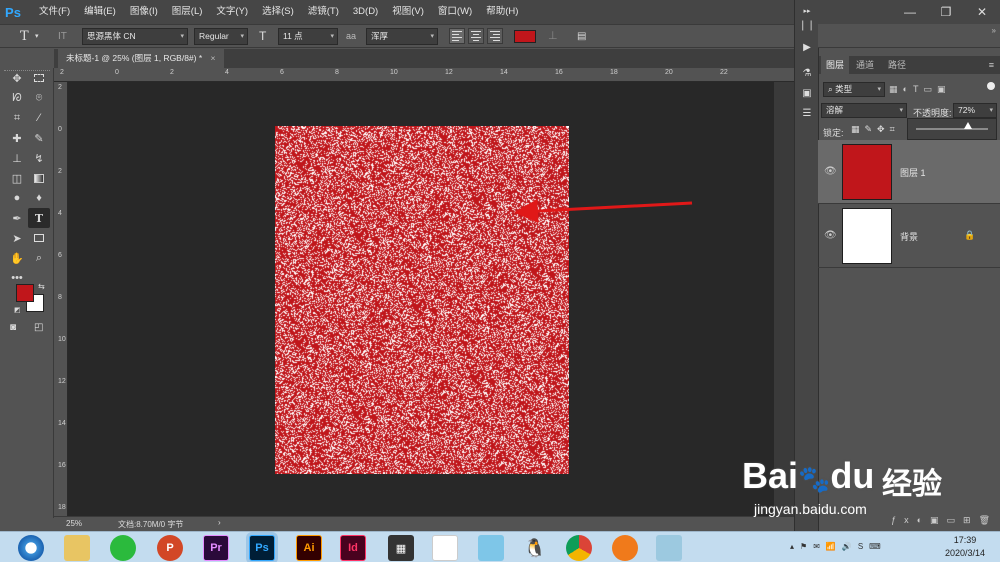  What do you see at coordinates (502, 12) in the screenshot?
I see `menu-item: 帮助(H)` at bounding box center [502, 12].